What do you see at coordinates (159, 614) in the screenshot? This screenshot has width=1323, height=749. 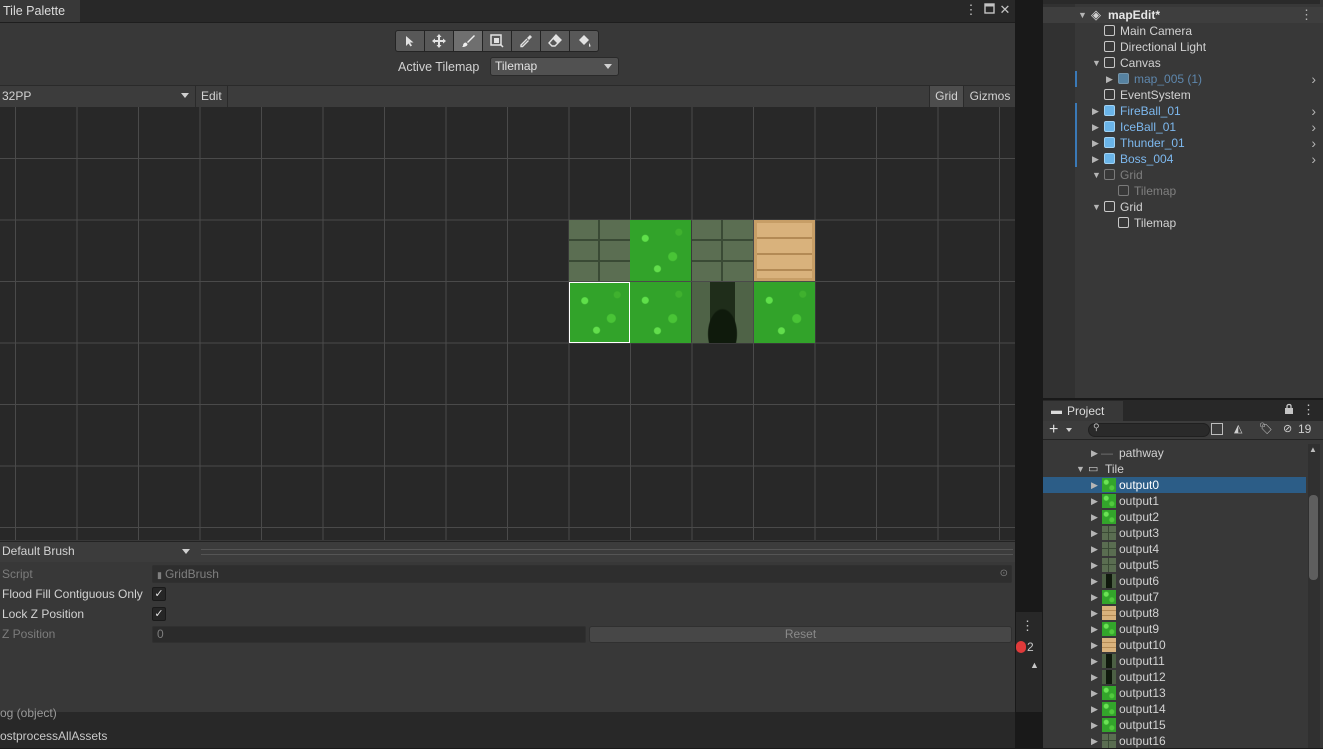 I see `lock-z-checkbox: ✓` at bounding box center [159, 614].